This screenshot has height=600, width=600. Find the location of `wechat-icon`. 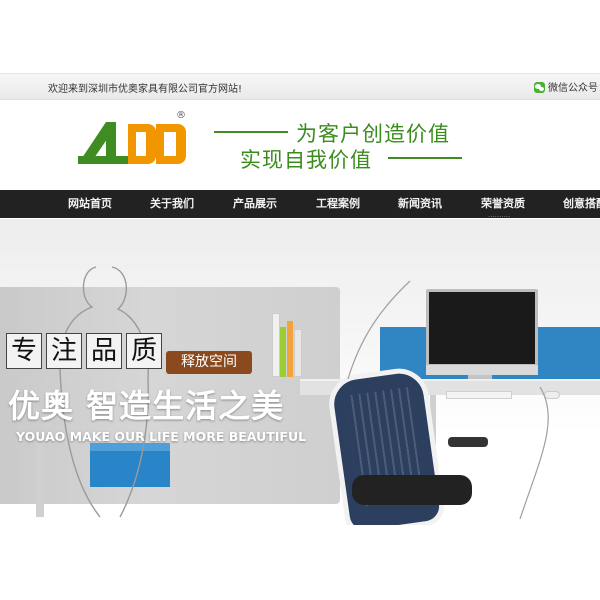

wechat-icon is located at coordinates (539, 87).